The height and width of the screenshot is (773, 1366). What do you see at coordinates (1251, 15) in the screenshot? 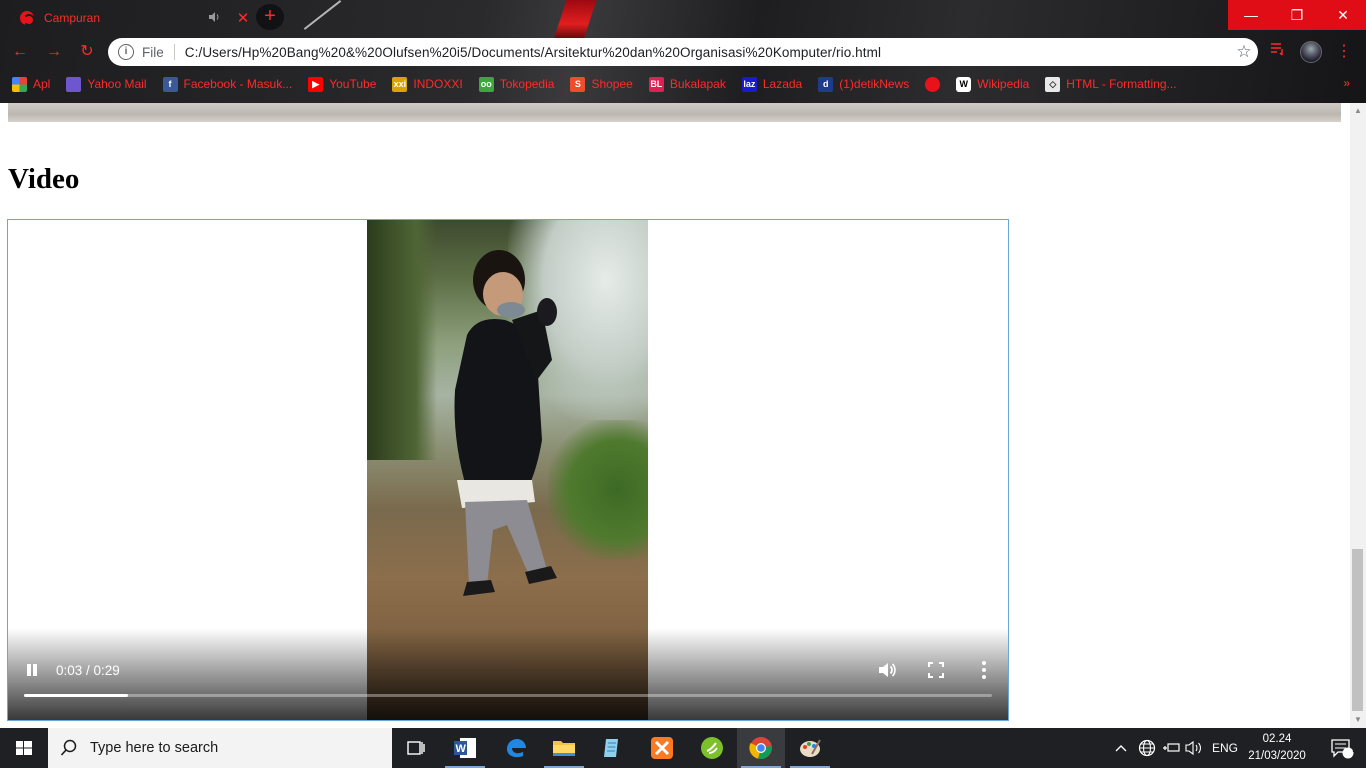
I see `minimize-button: —` at bounding box center [1251, 15].